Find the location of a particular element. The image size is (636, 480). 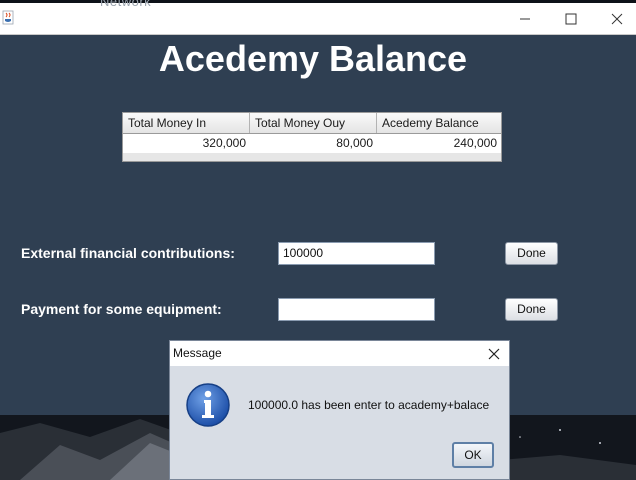

dialog-titlebar: Message is located at coordinates (339, 353).